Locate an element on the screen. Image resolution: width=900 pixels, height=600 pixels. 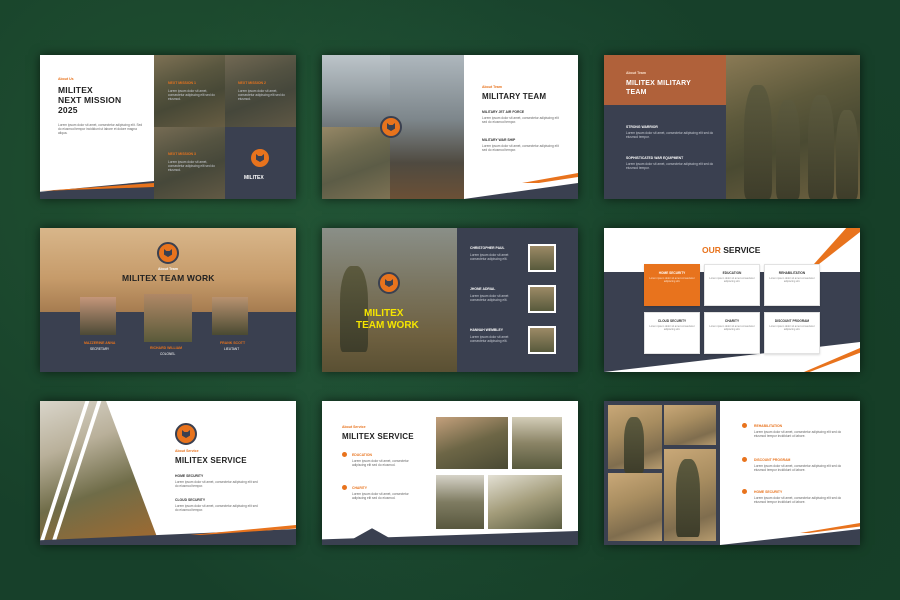
item-title-1: STRONG WARRIOR is located at coordinates (642, 127).